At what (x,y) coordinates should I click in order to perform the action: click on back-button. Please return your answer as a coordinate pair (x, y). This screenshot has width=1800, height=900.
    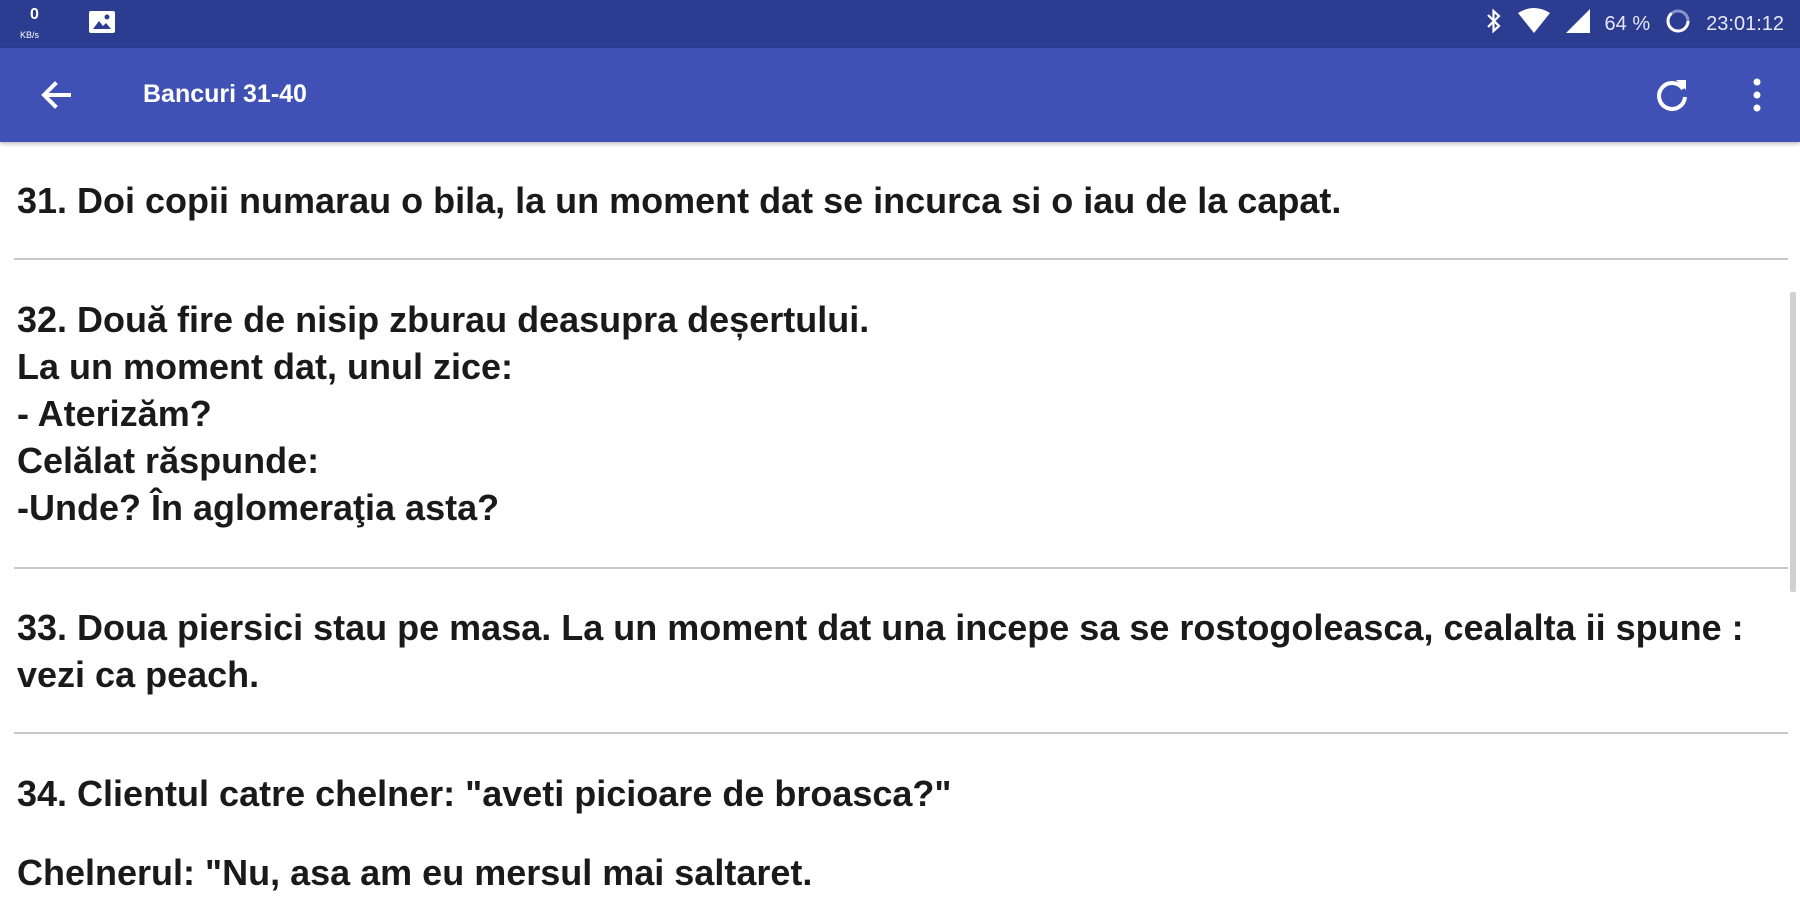
    Looking at the image, I should click on (56, 95).